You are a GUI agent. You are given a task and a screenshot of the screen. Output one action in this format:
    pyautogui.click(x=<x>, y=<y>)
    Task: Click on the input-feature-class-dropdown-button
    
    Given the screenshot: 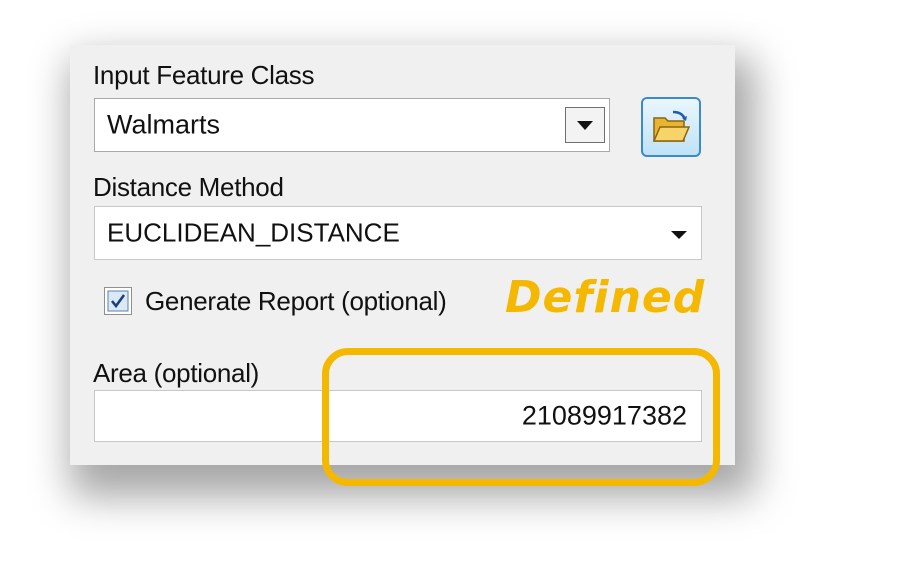 What is the action you would take?
    pyautogui.click(x=585, y=125)
    